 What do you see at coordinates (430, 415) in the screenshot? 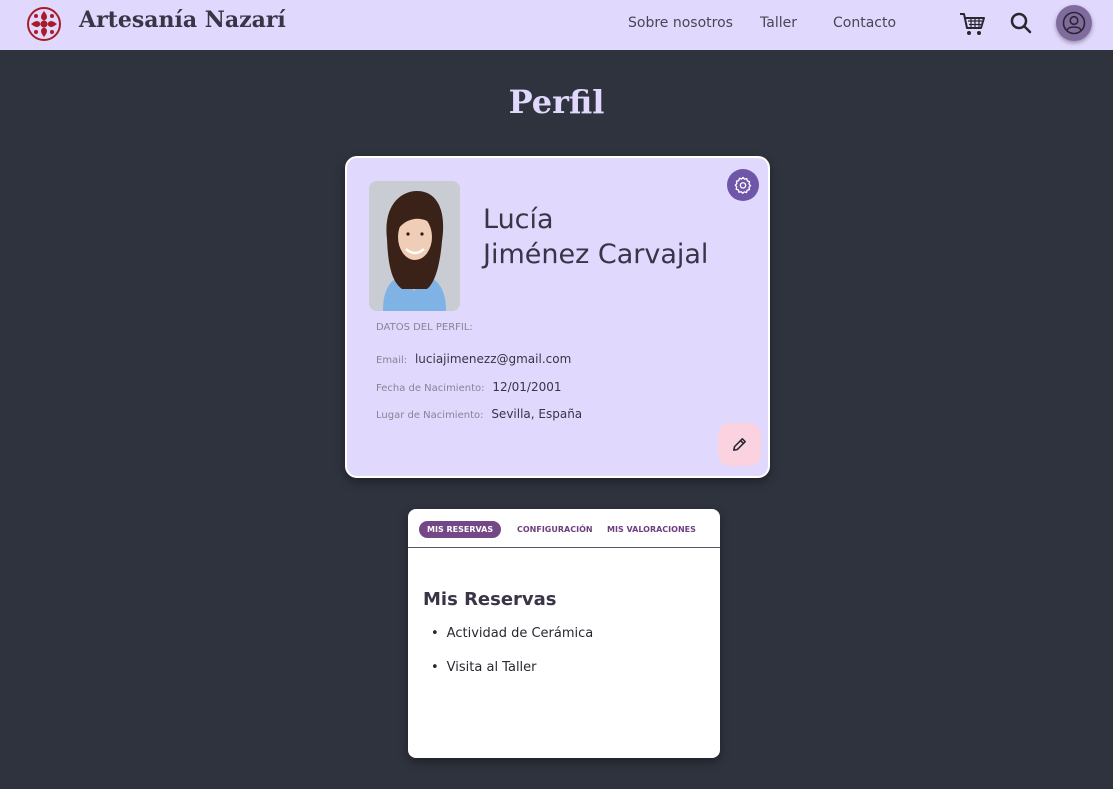
I see `field-label: Lugar de Nacimiento:` at bounding box center [430, 415].